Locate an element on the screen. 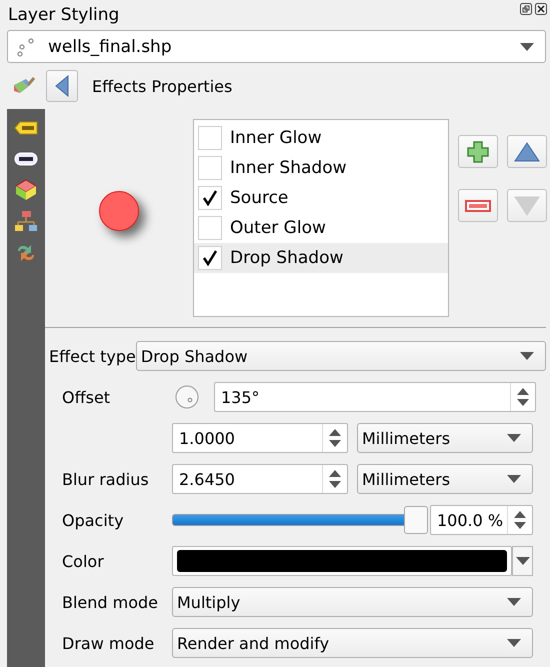 The image size is (550, 667). distance-spinbox: 1.0000 is located at coordinates (260, 438).